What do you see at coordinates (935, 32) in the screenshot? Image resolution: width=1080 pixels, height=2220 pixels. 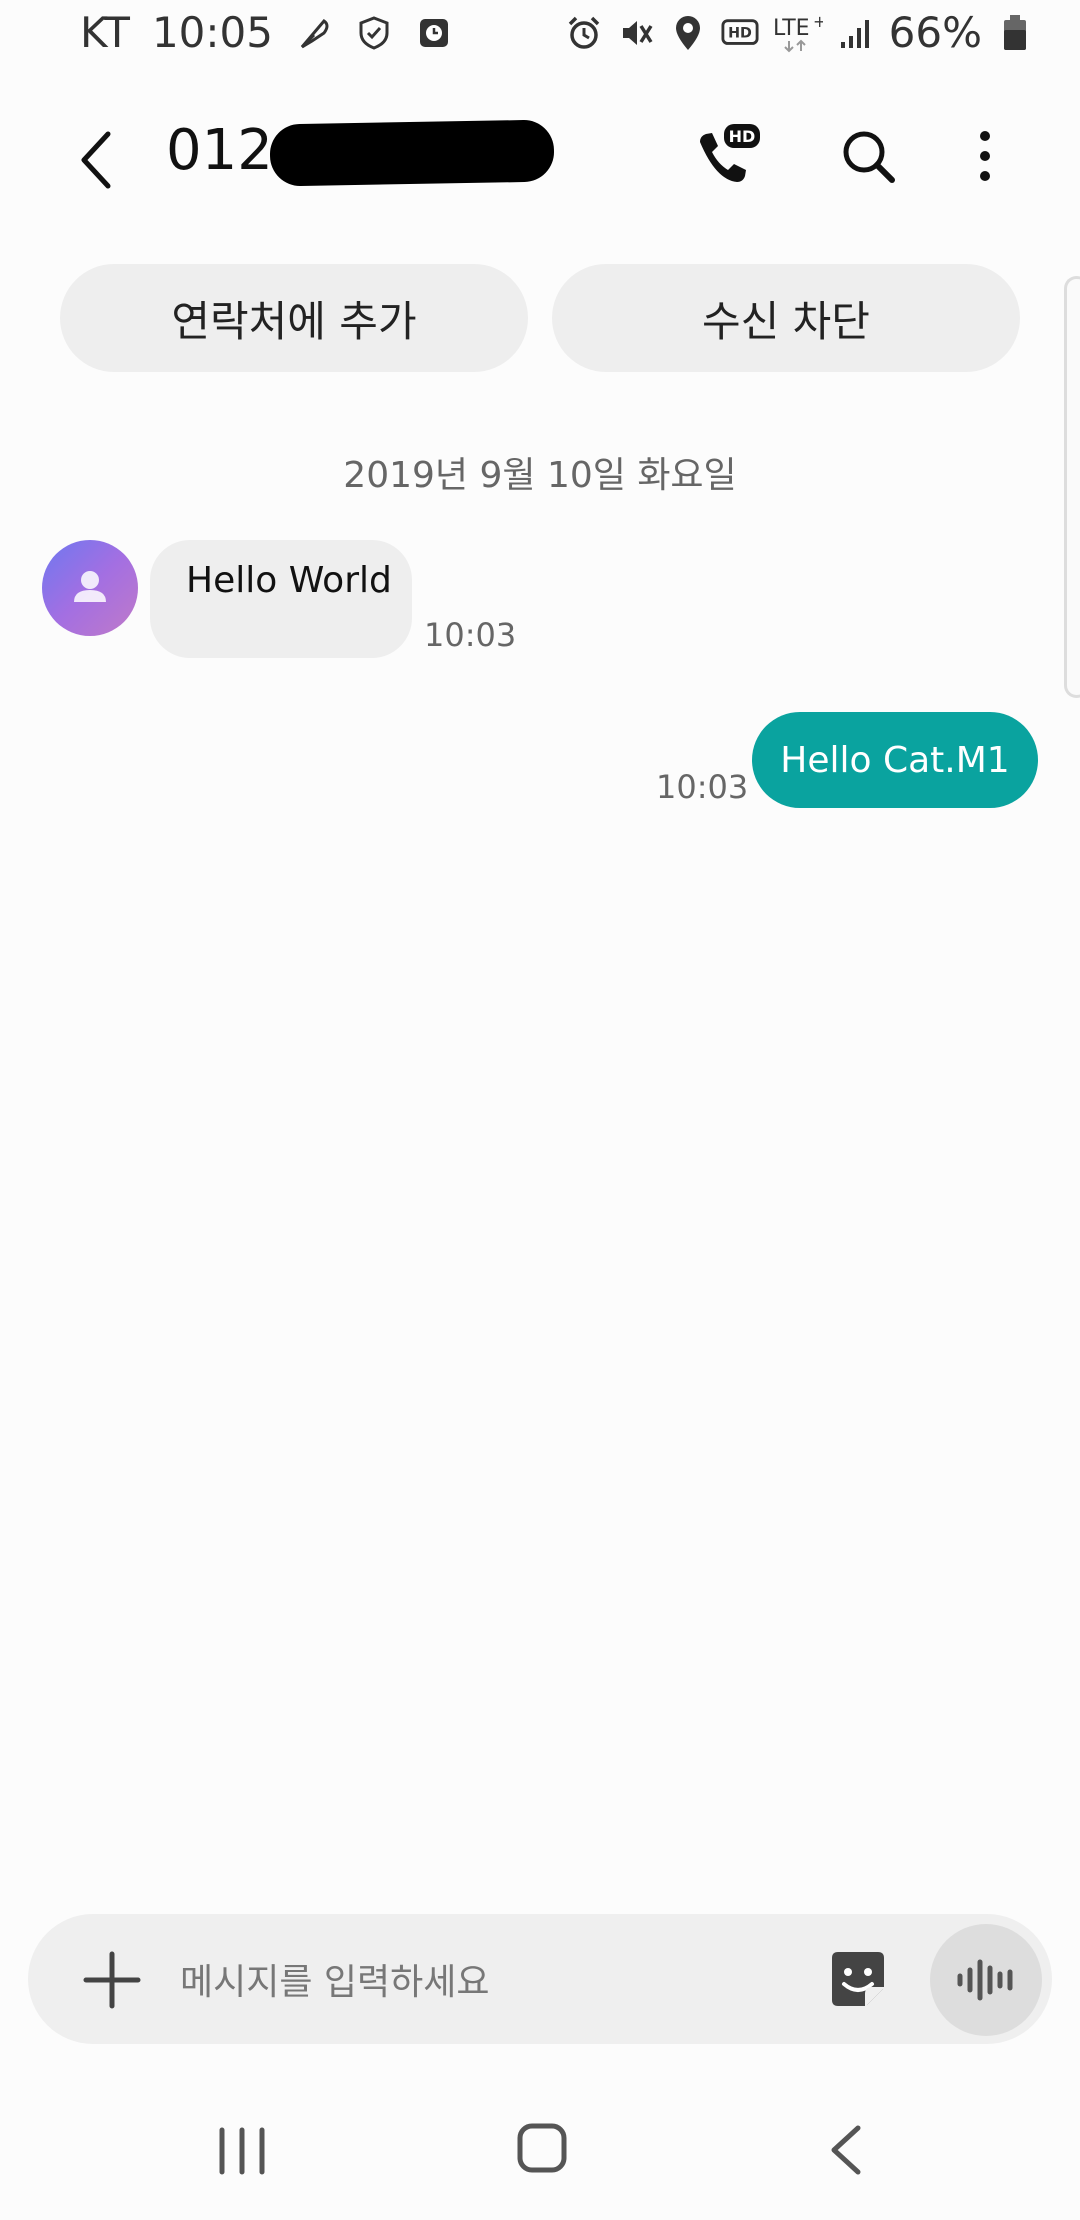 I see `battery-percent: 66%` at bounding box center [935, 32].